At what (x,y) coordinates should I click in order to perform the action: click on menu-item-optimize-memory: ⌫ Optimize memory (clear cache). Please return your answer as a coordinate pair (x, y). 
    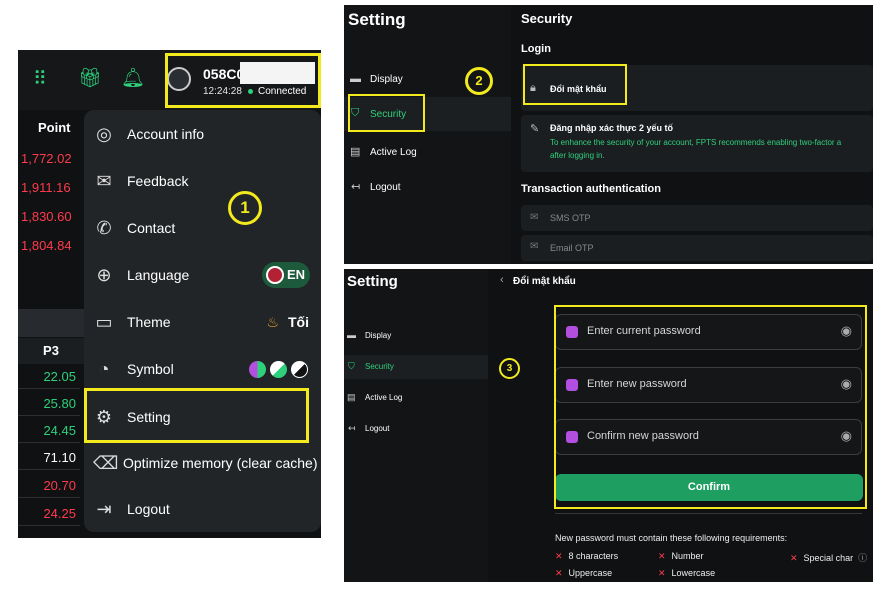
    Looking at the image, I should click on (202, 463).